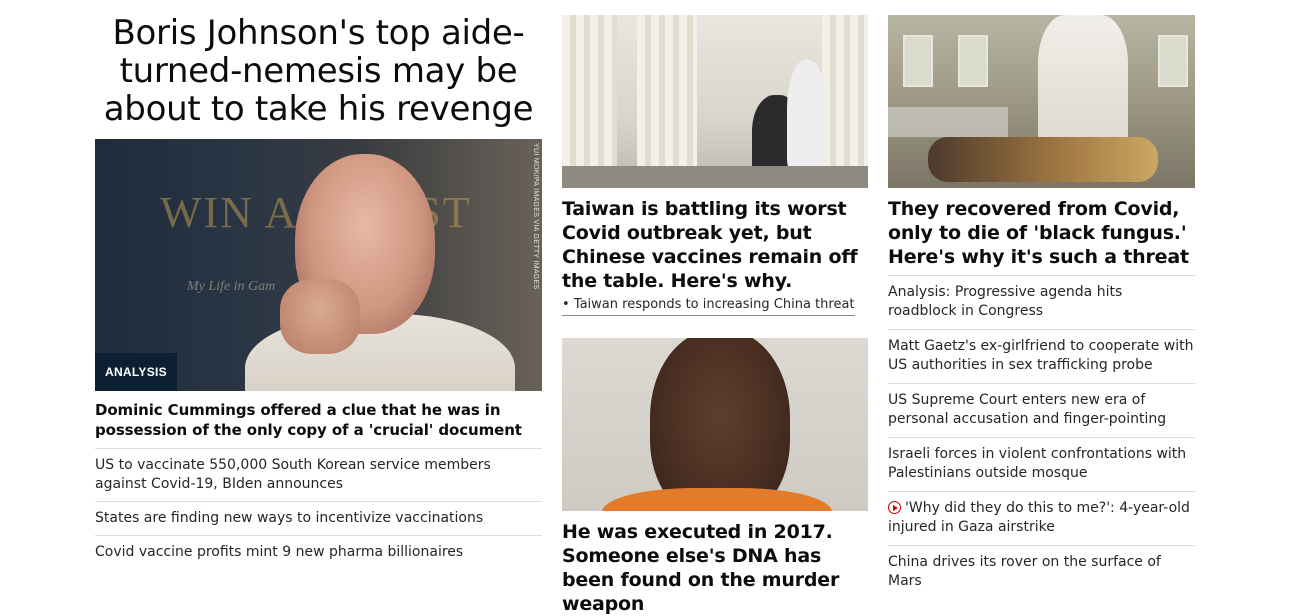  Describe the element at coordinates (807, 115) in the screenshot. I see `health-worker` at that location.